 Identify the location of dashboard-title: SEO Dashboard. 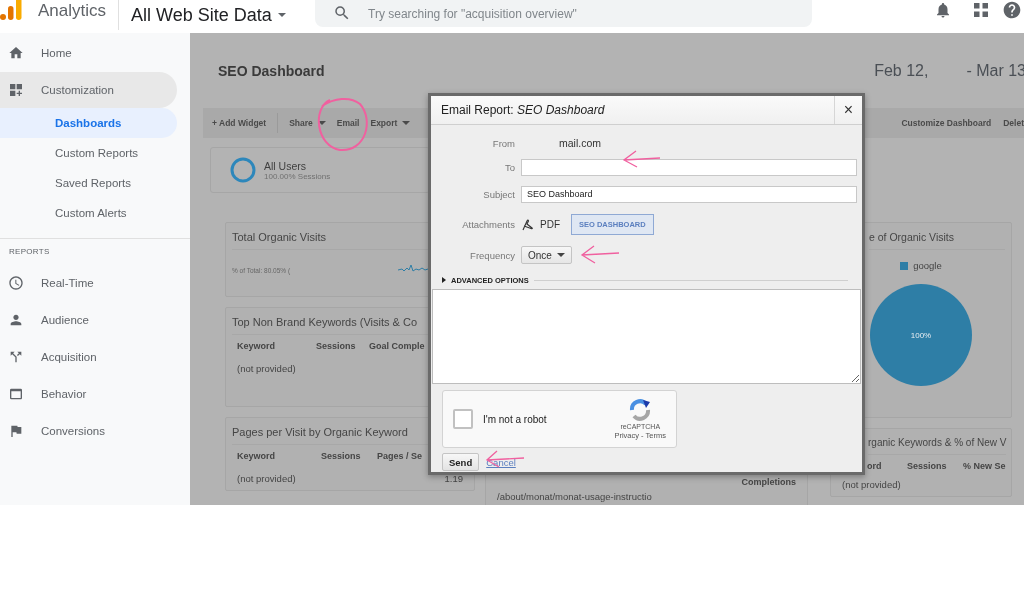
(271, 70).